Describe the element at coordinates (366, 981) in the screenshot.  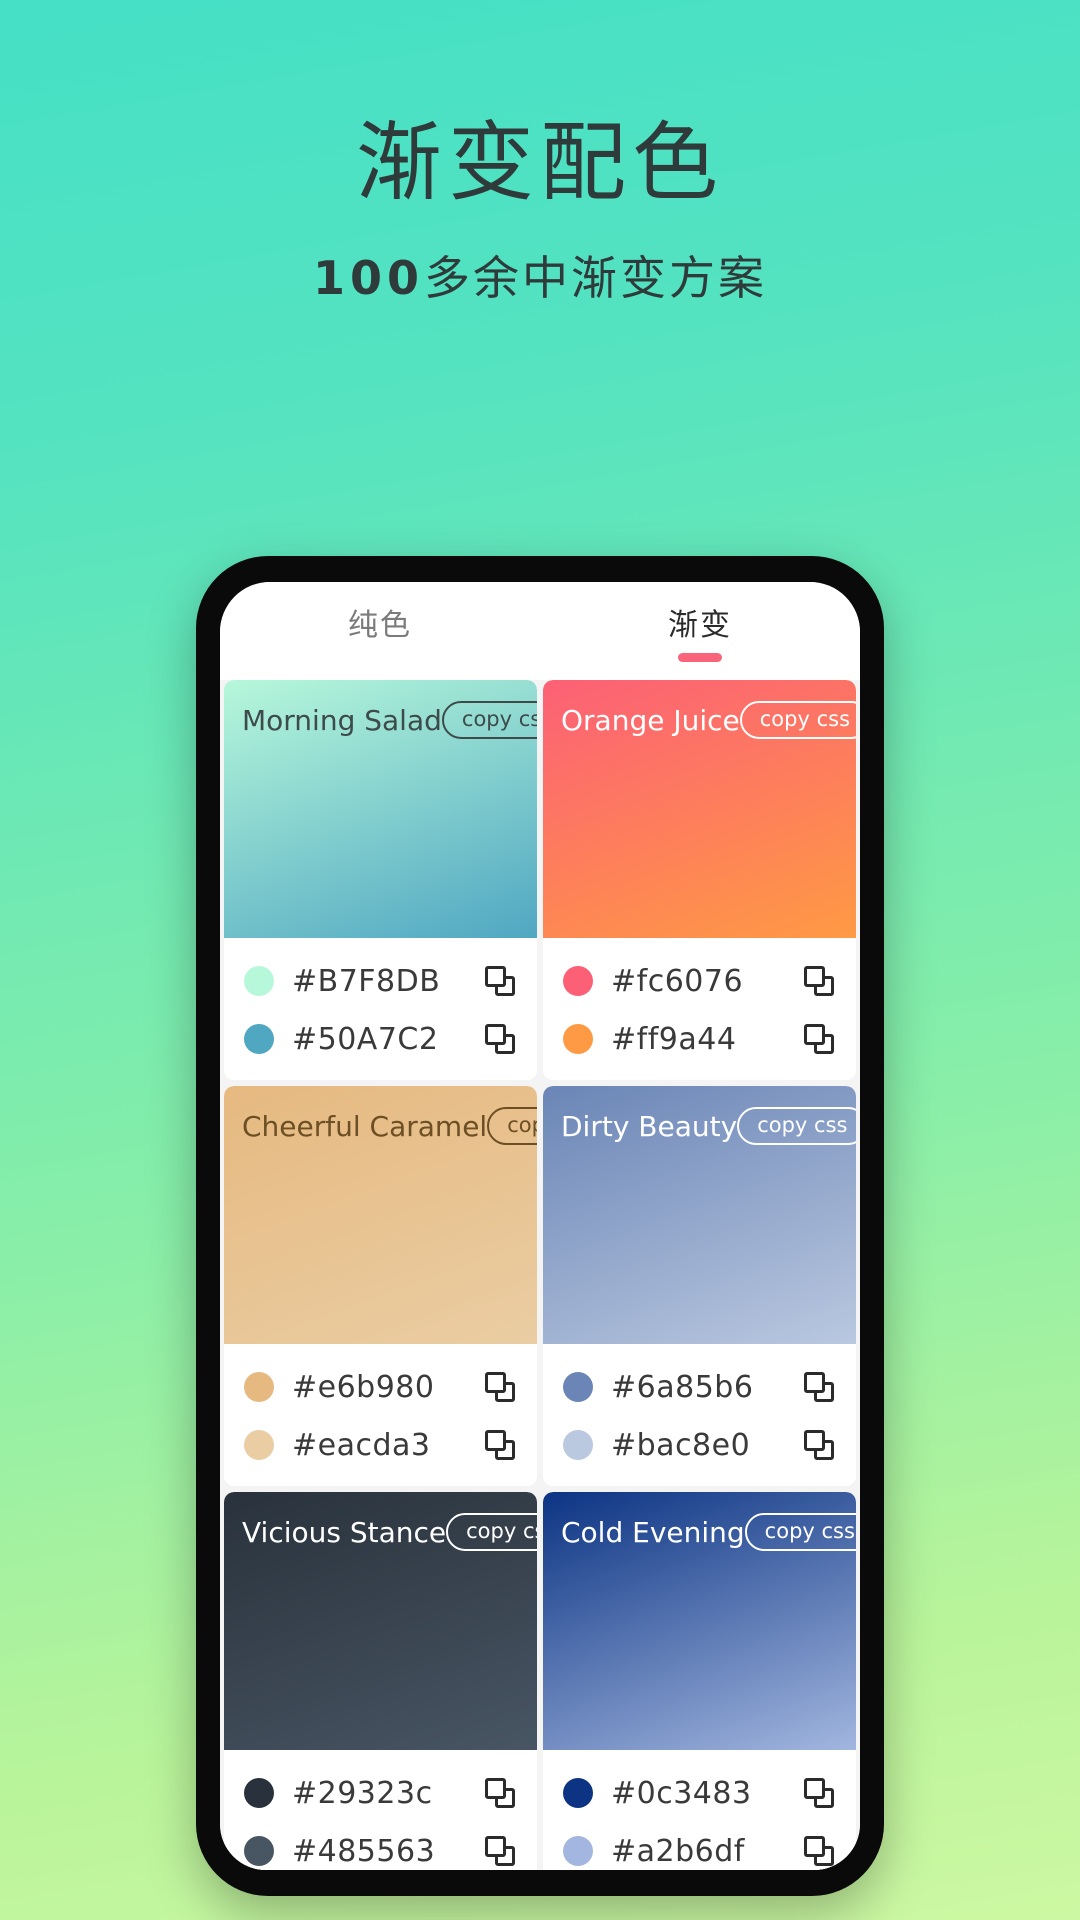
I see `hex-value: #B7F8DB` at that location.